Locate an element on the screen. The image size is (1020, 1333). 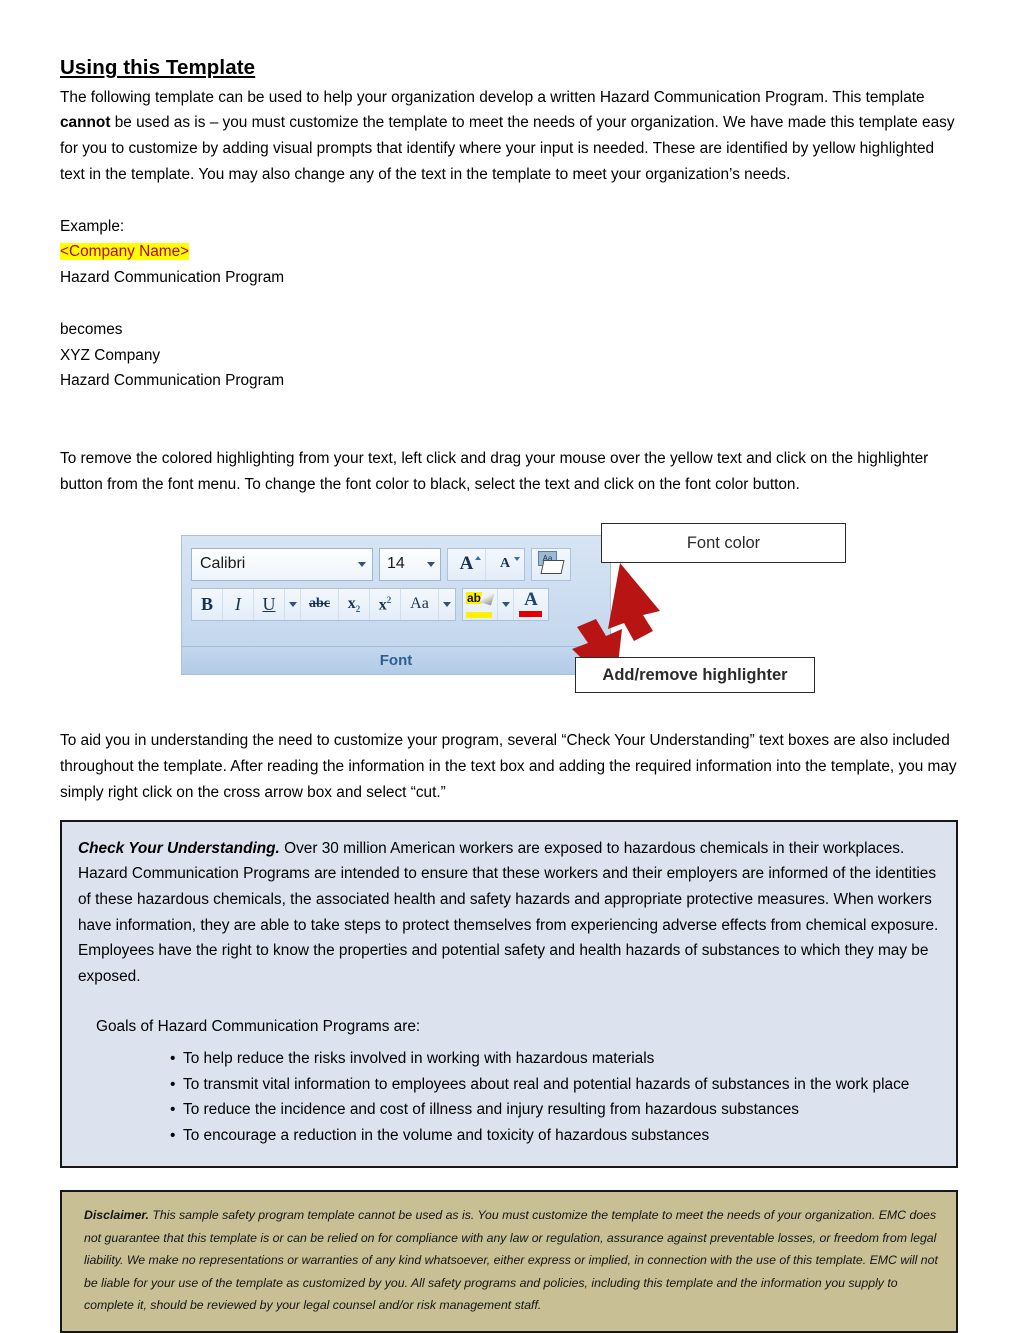
font-size-combobox: 14 is located at coordinates (410, 564).